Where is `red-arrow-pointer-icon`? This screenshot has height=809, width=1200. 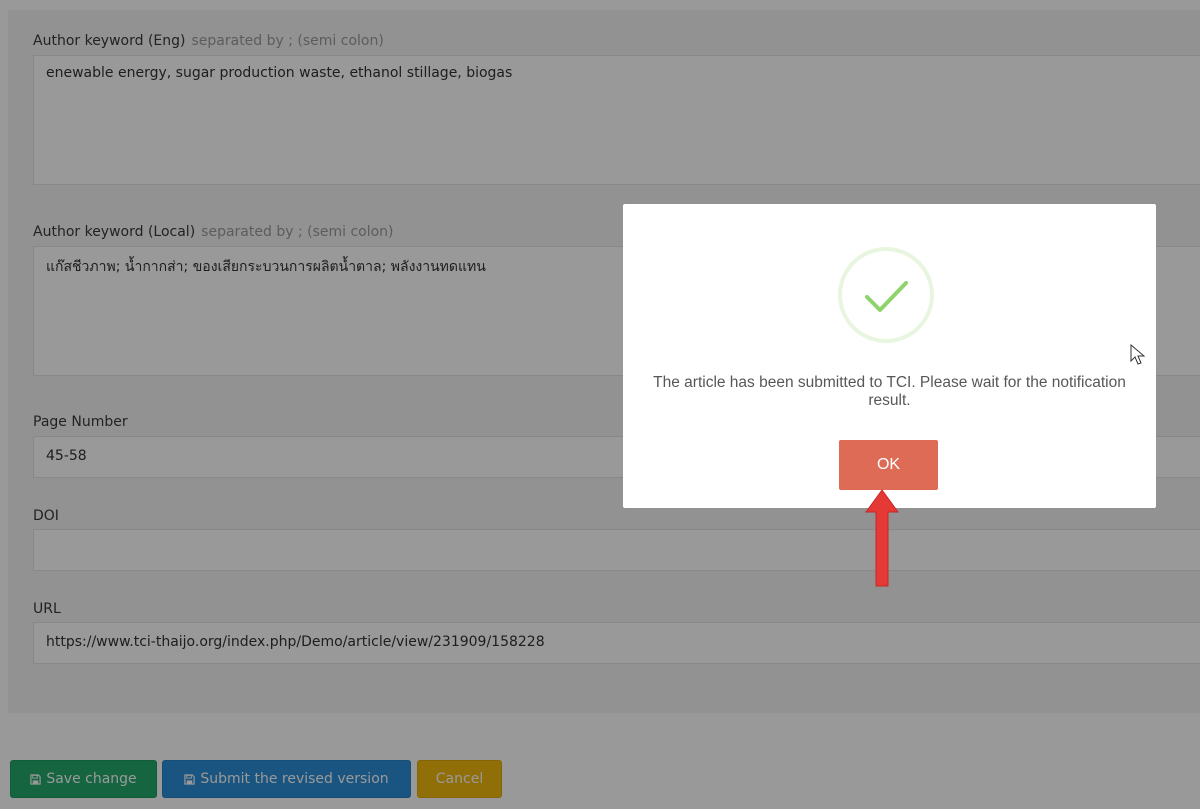 red-arrow-pointer-icon is located at coordinates (882, 538).